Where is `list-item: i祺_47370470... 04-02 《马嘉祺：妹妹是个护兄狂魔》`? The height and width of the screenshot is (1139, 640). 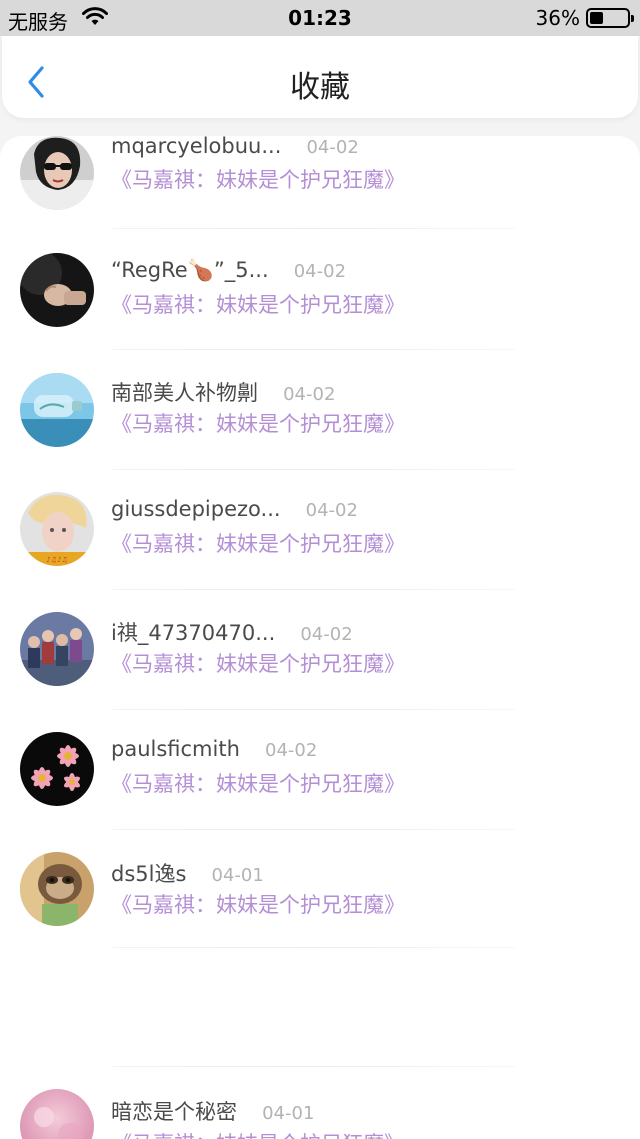
list-item: i祺_47370470... 04-02 《马嘉祺：妹妹是个护兄狂魔》 is located at coordinates (320, 659).